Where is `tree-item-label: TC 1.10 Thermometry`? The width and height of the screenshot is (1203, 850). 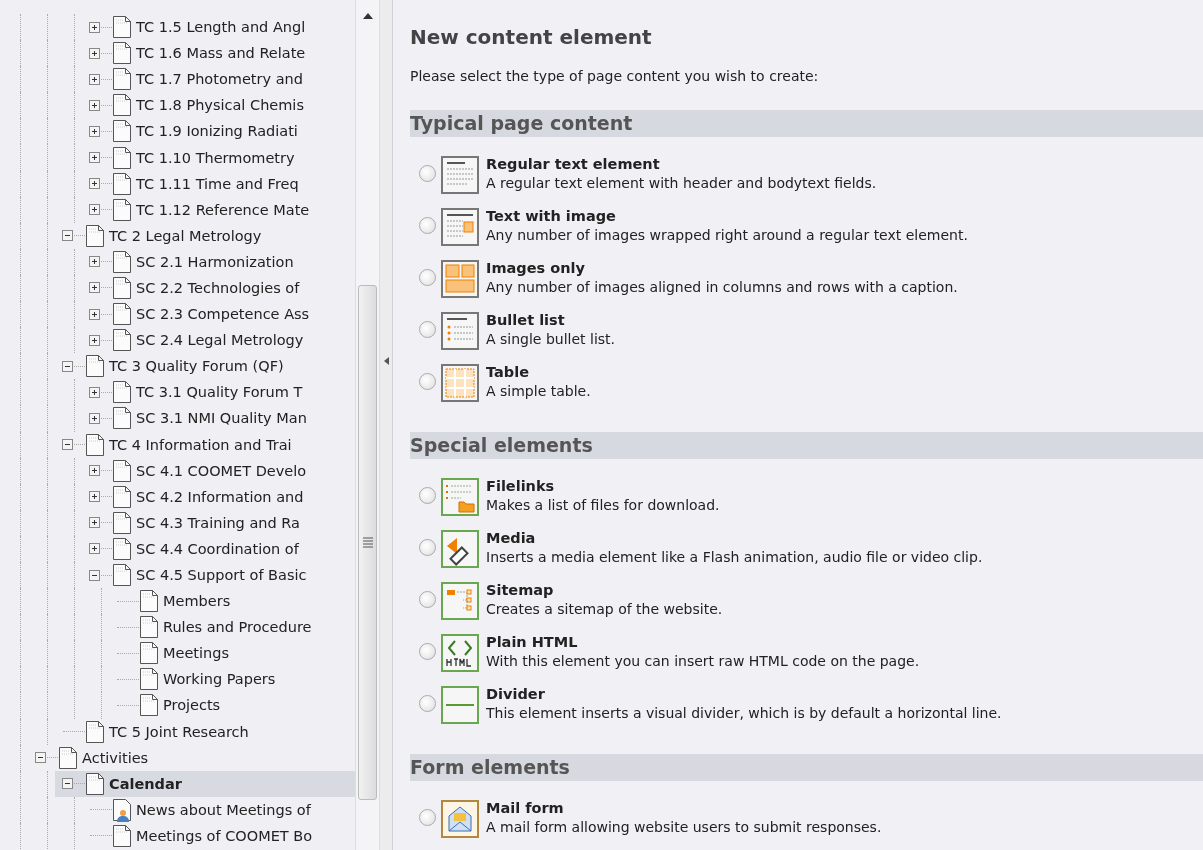
tree-item-label: TC 1.10 Thermometry is located at coordinates (215, 157).